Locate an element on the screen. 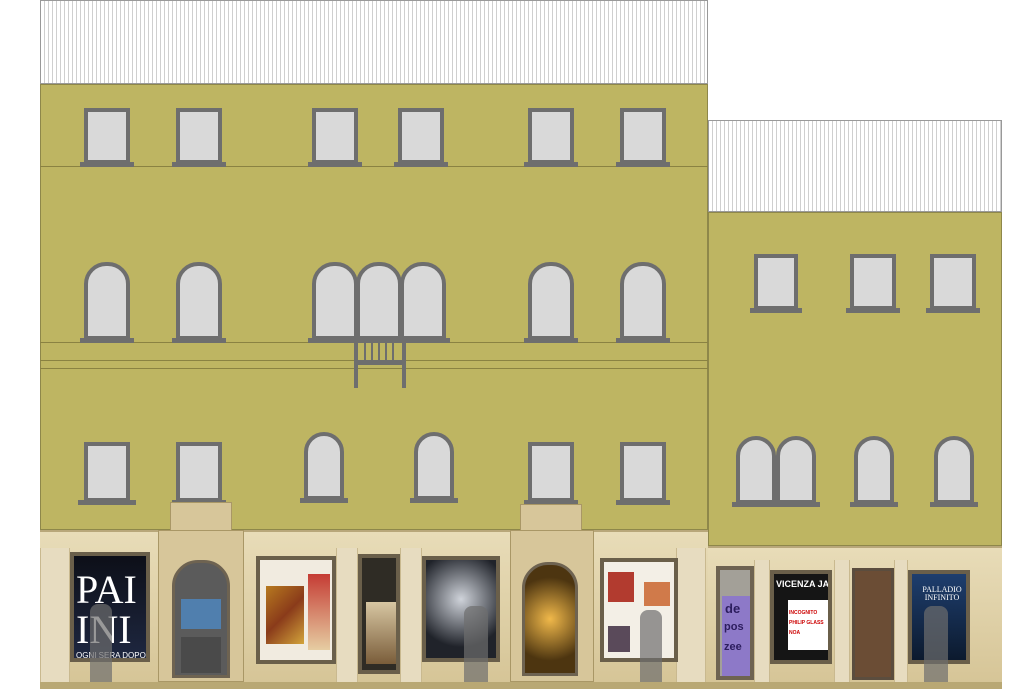  main-roof is located at coordinates (374, 42).